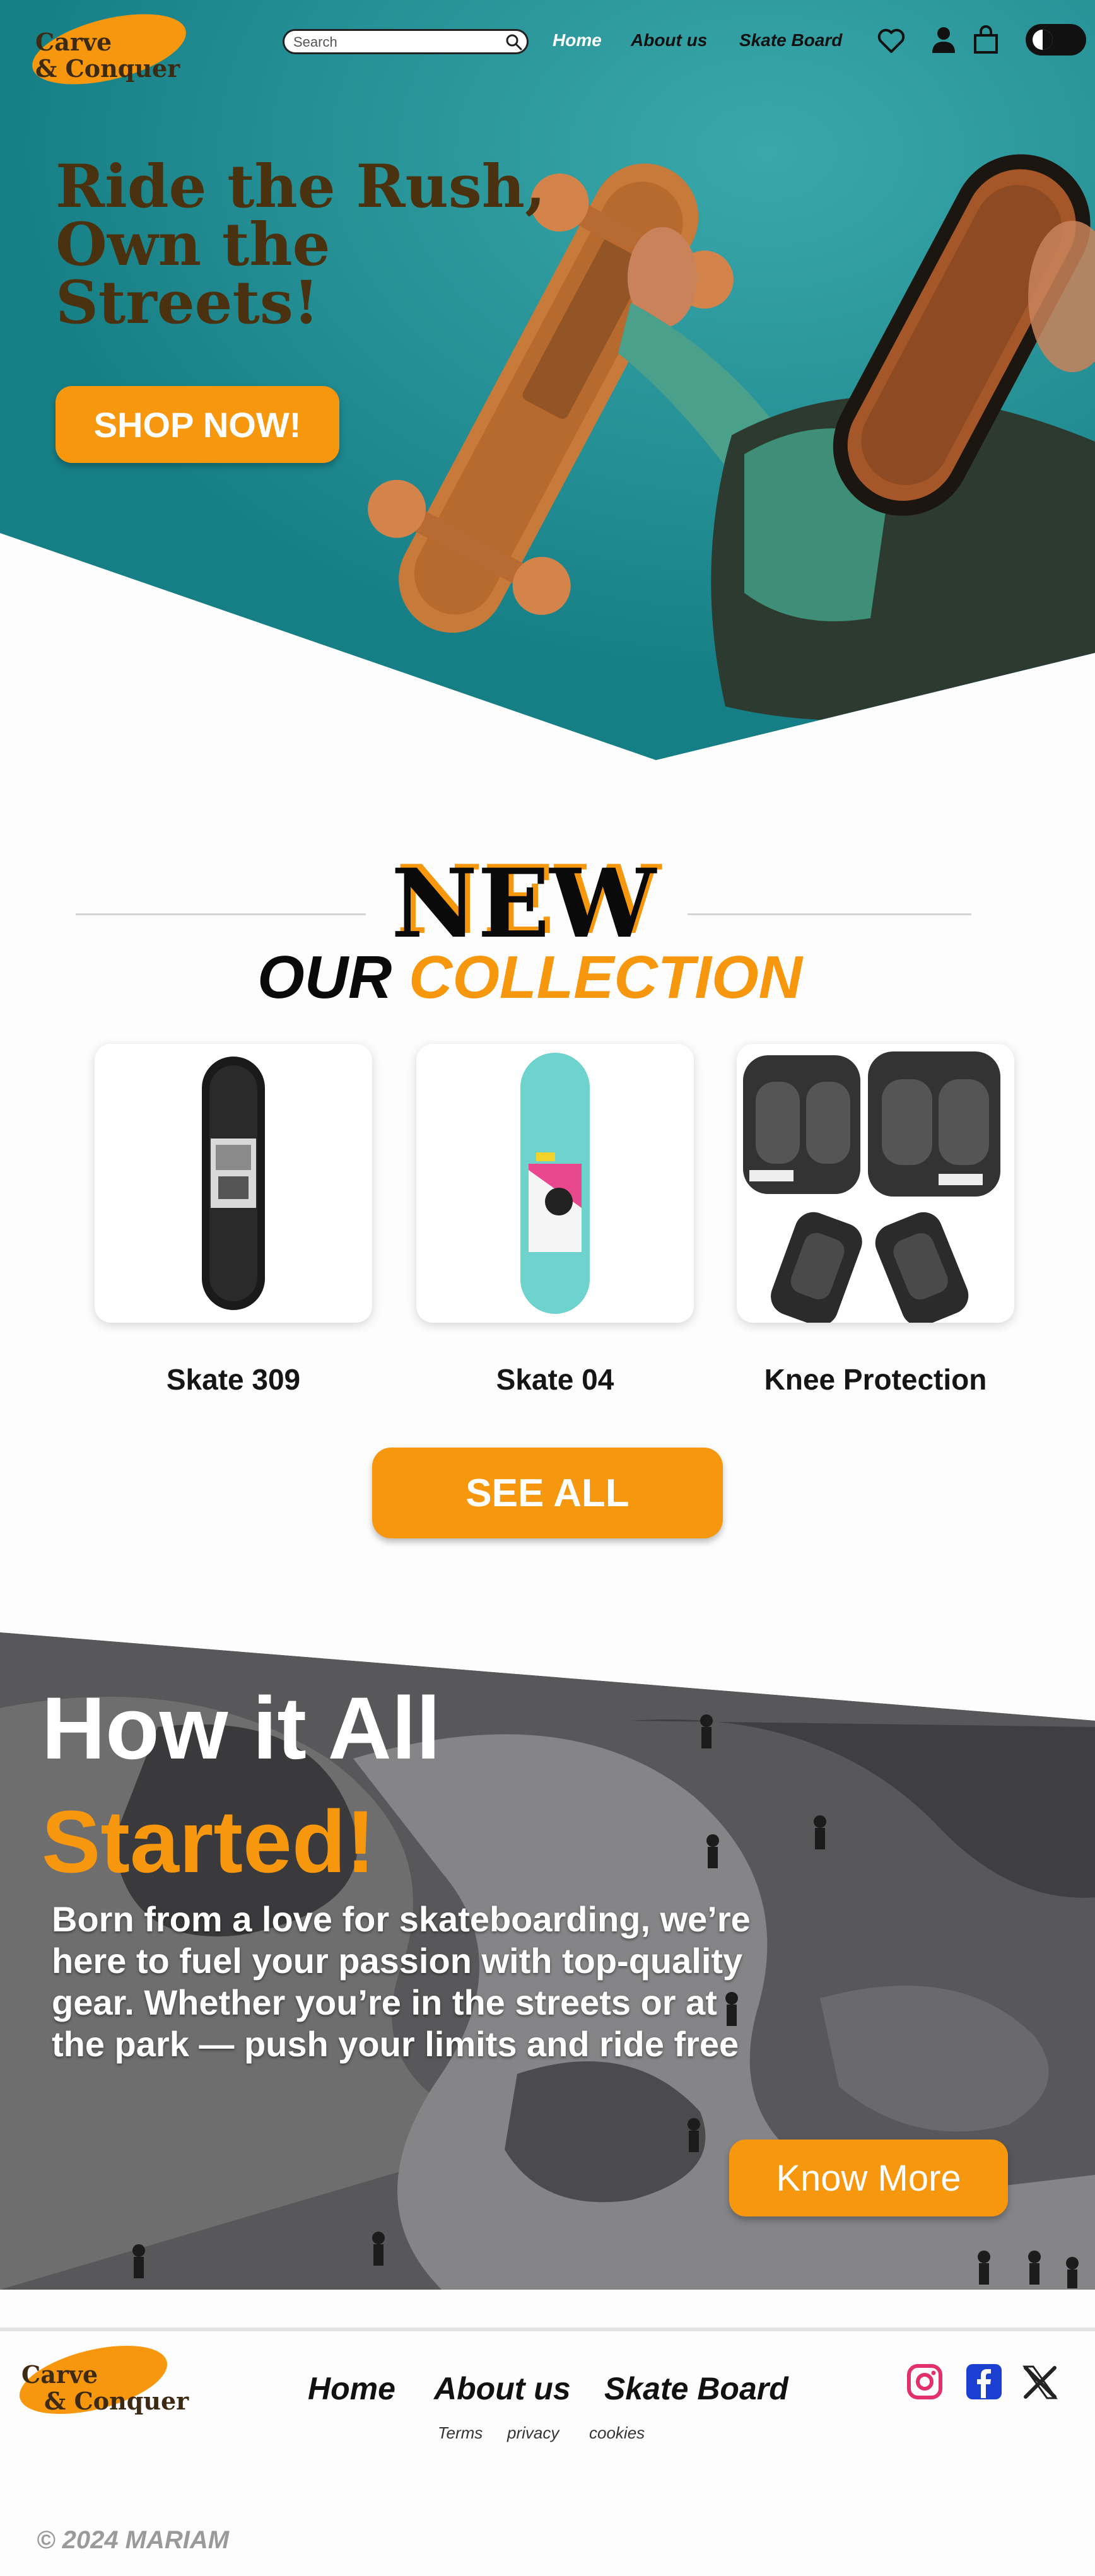  I want to click on footer-privacy-link: privacy, so click(533, 2433).